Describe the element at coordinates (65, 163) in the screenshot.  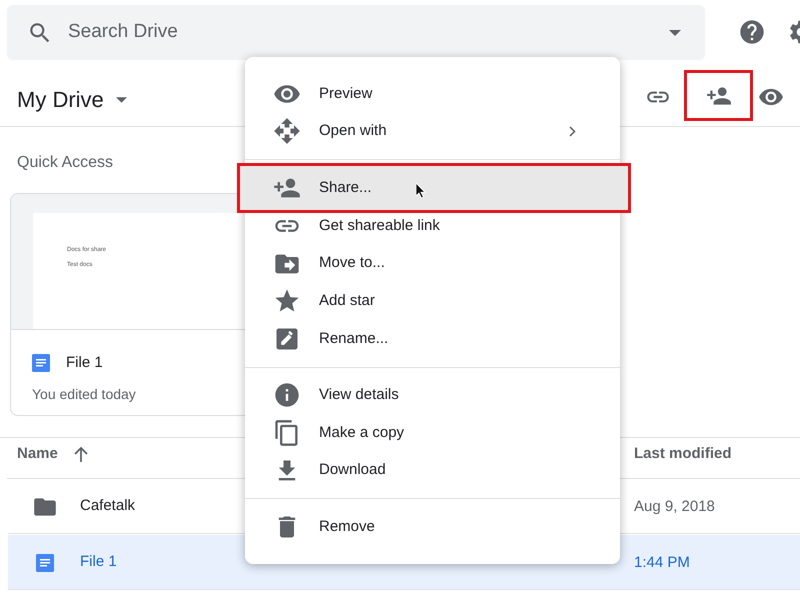
I see `section-heading: Quick Access` at that location.